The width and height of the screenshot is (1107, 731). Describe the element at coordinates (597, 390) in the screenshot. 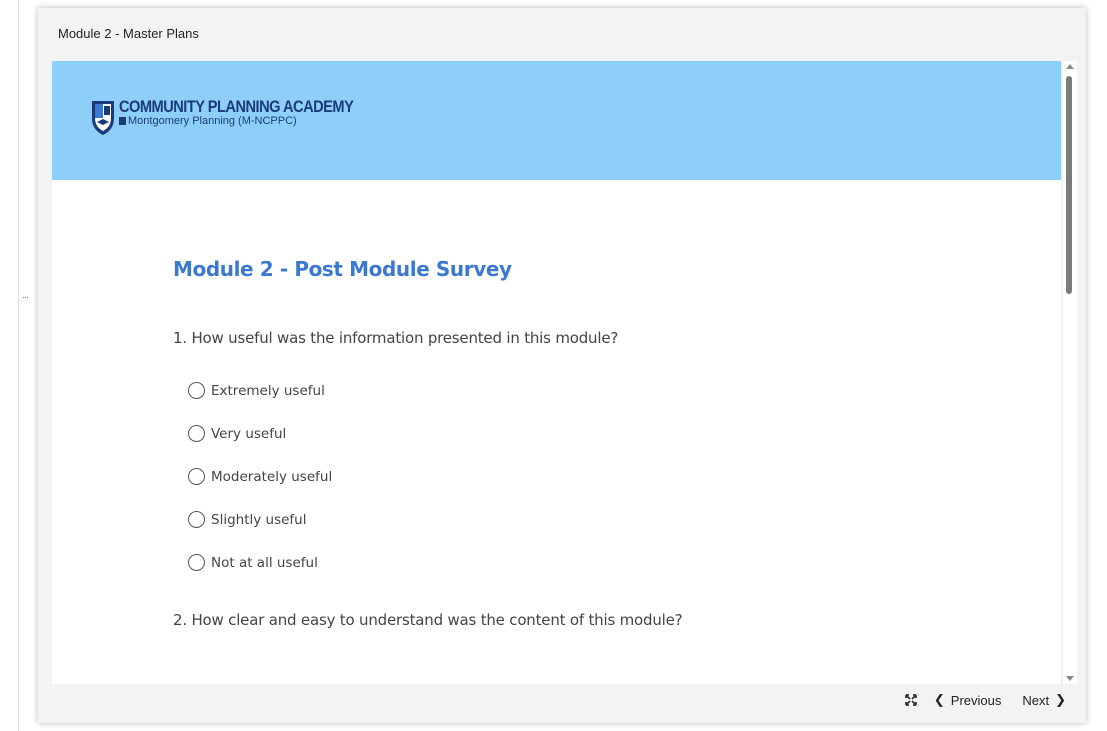

I see `option-extremely-useful: Extremely useful` at that location.